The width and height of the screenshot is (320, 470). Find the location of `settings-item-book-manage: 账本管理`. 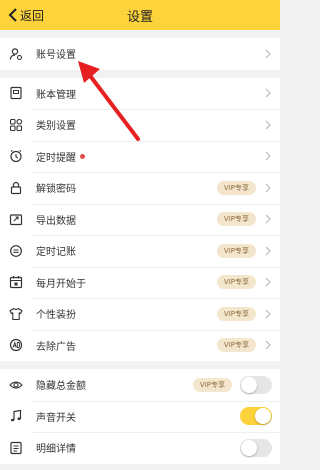

settings-item-book-manage: 账本管理 is located at coordinates (140, 94).